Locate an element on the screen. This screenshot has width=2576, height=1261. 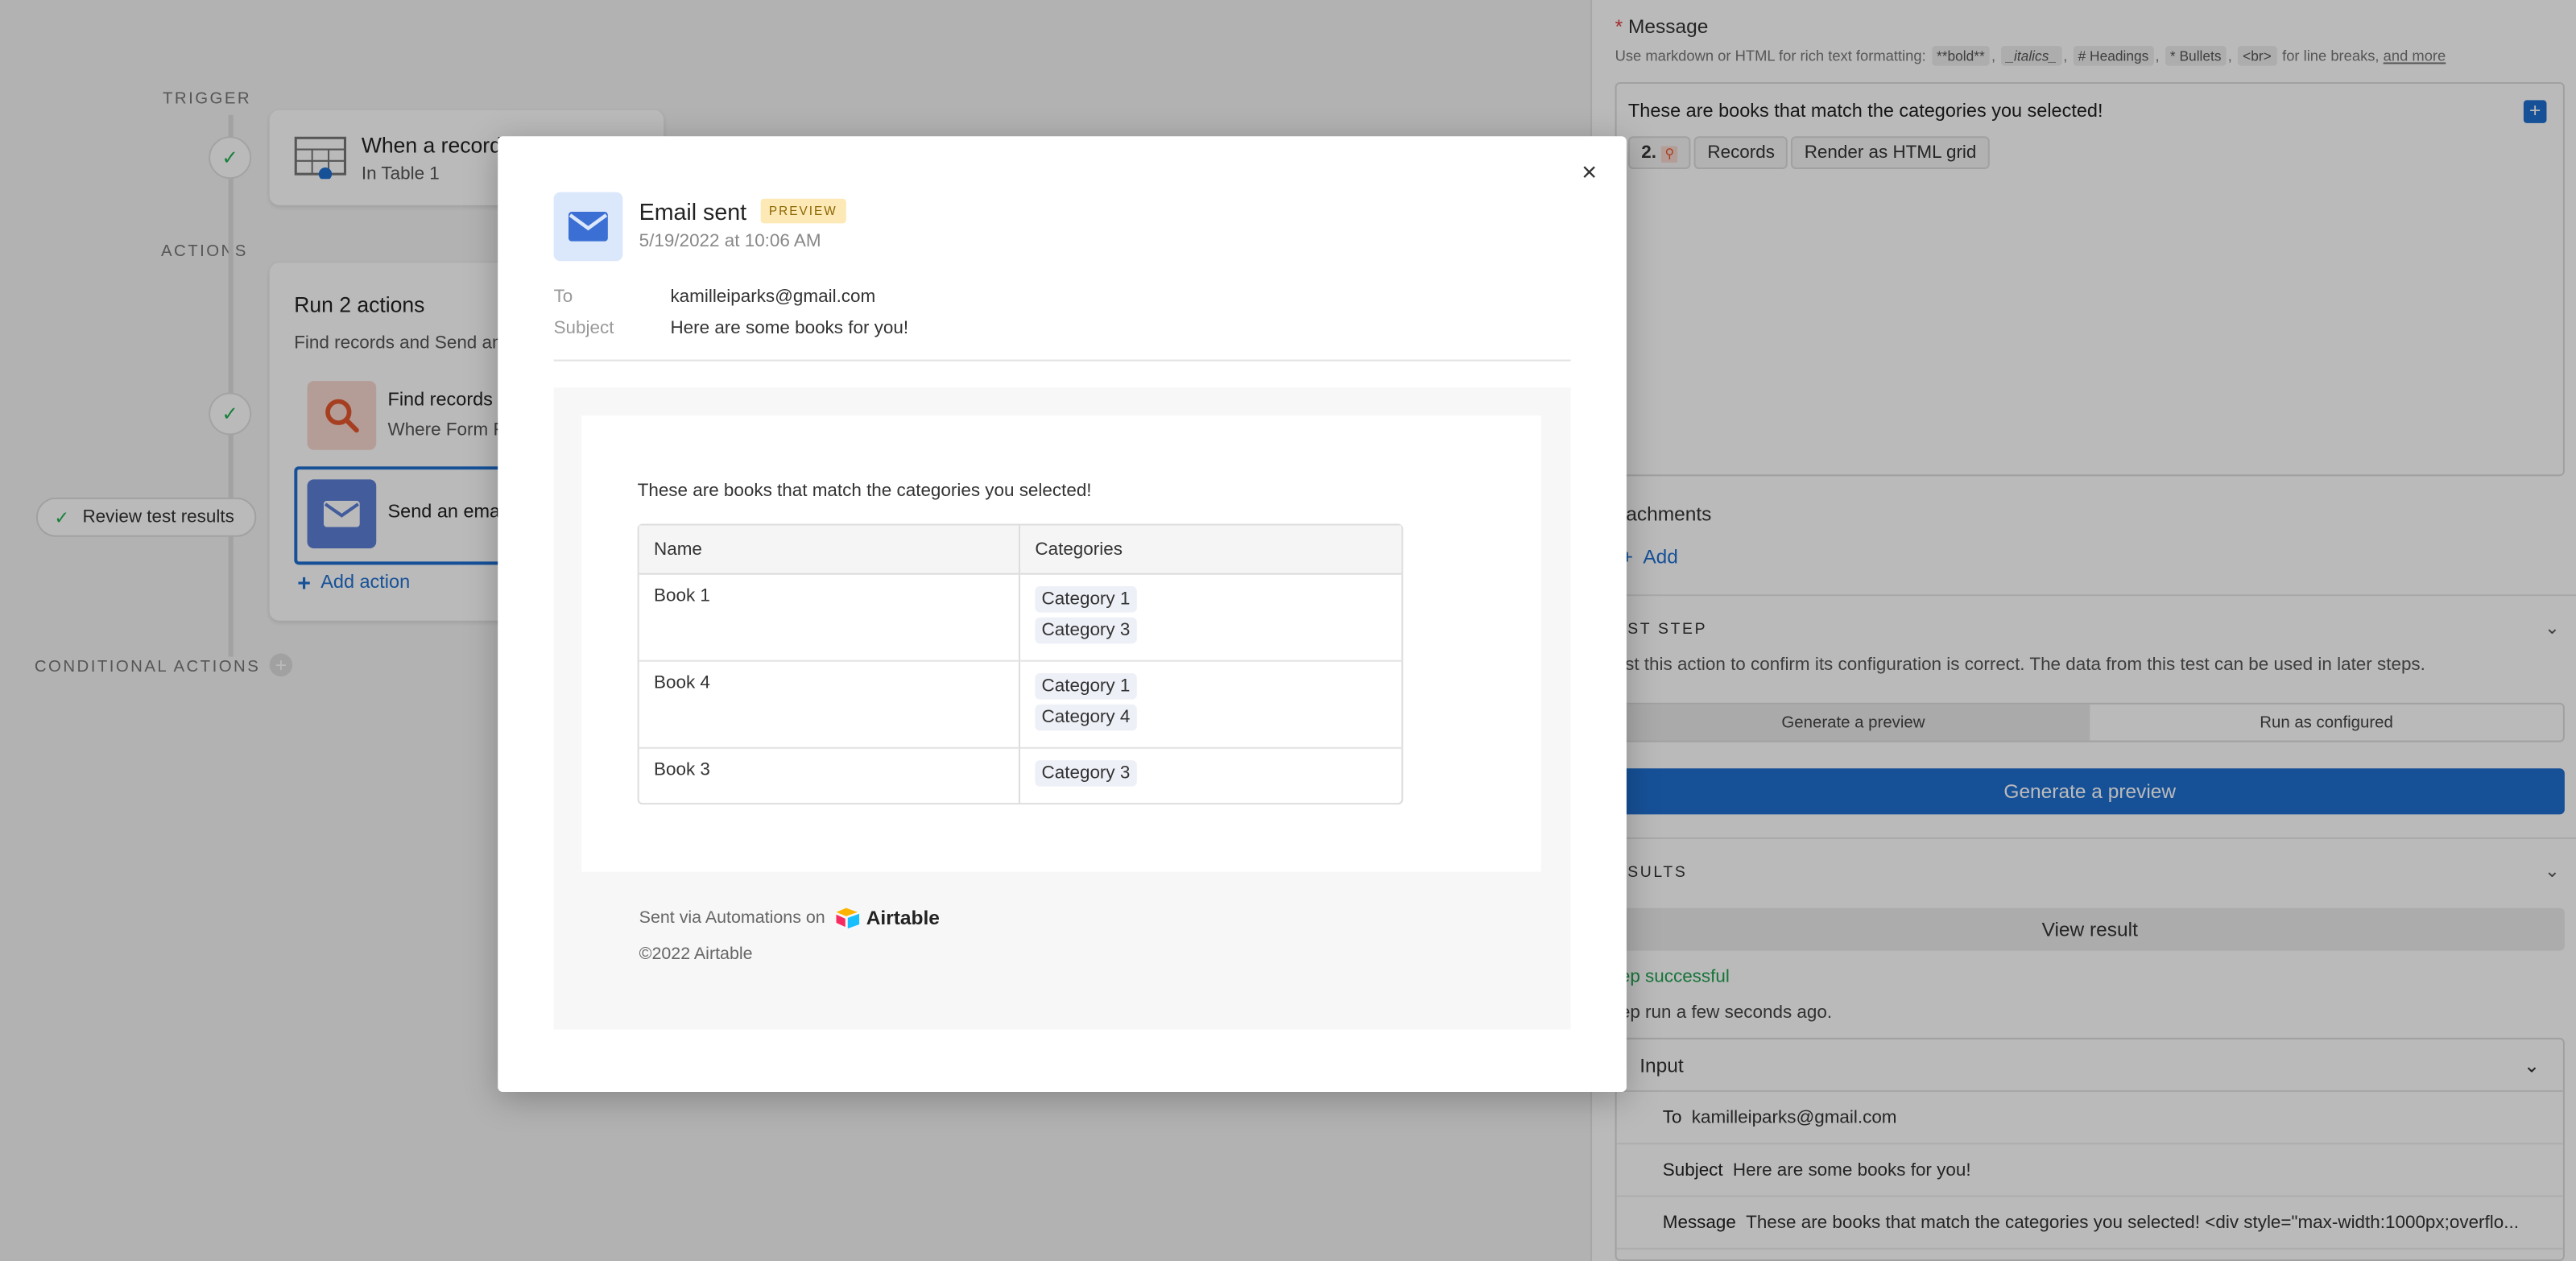
copyright-text: ©2022 Airtable is located at coordinates (696, 954).